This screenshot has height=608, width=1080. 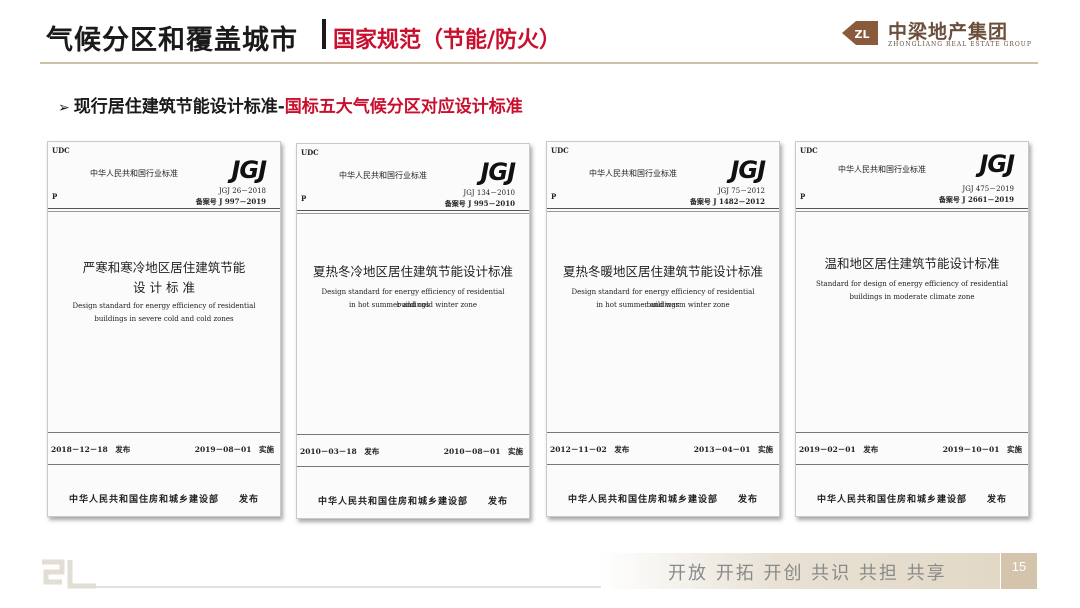 What do you see at coordinates (447, 40) in the screenshot?
I see `slide-subtitle: 国家规范（节能/防火）` at bounding box center [447, 40].